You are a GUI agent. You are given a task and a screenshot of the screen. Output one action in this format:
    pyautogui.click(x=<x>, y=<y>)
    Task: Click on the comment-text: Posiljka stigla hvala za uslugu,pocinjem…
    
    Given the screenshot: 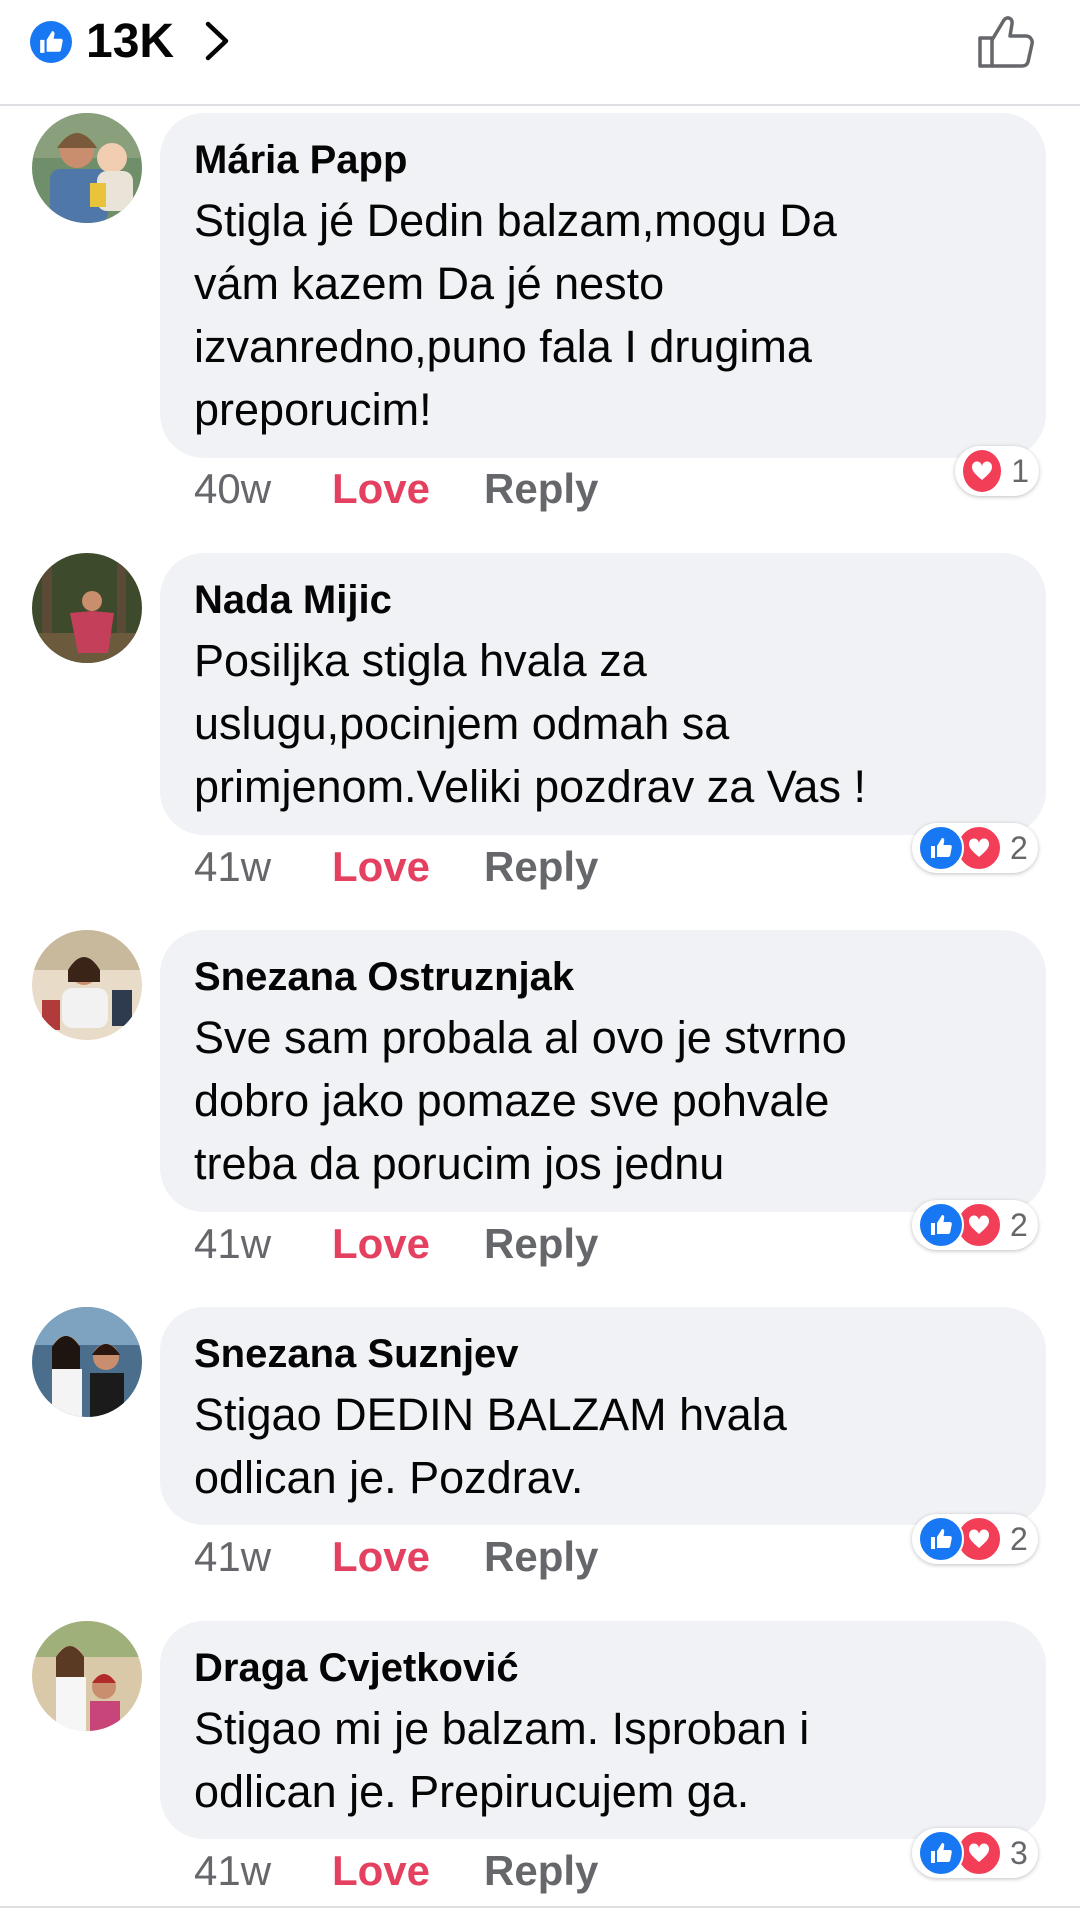 What is the action you would take?
    pyautogui.click(x=530, y=723)
    